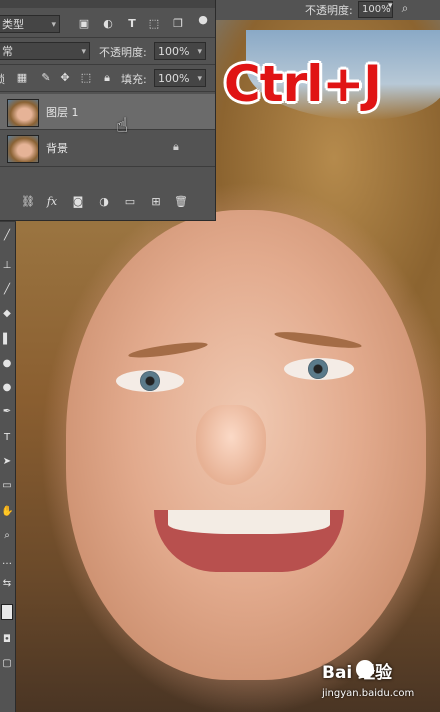  Describe the element at coordinates (2, 79) in the screenshot. I see `lock-label: 锁` at that location.